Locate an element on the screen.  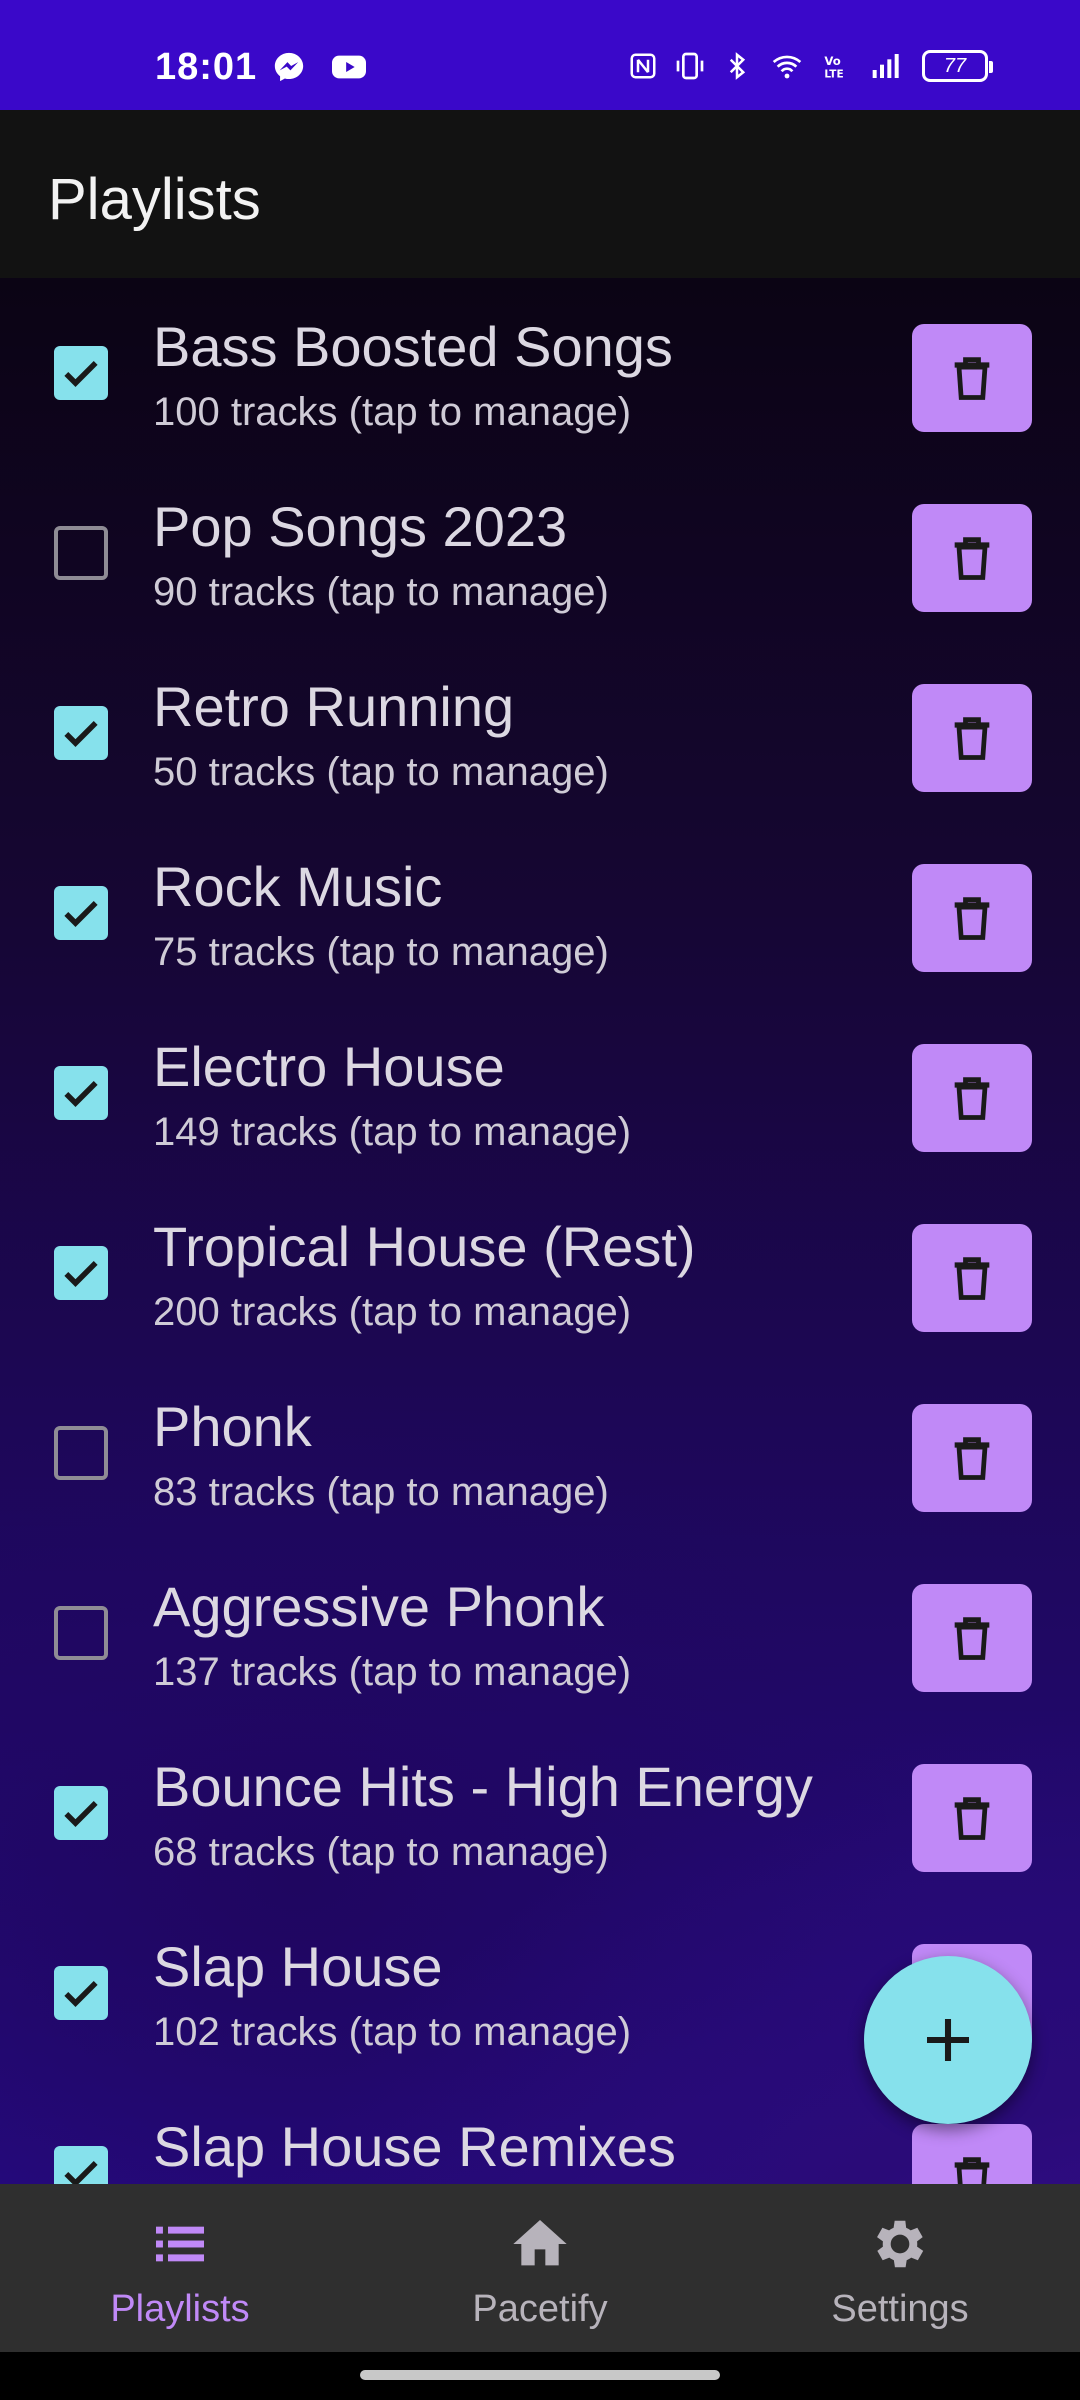
battery-indicator: 77 is located at coordinates (957, 66).